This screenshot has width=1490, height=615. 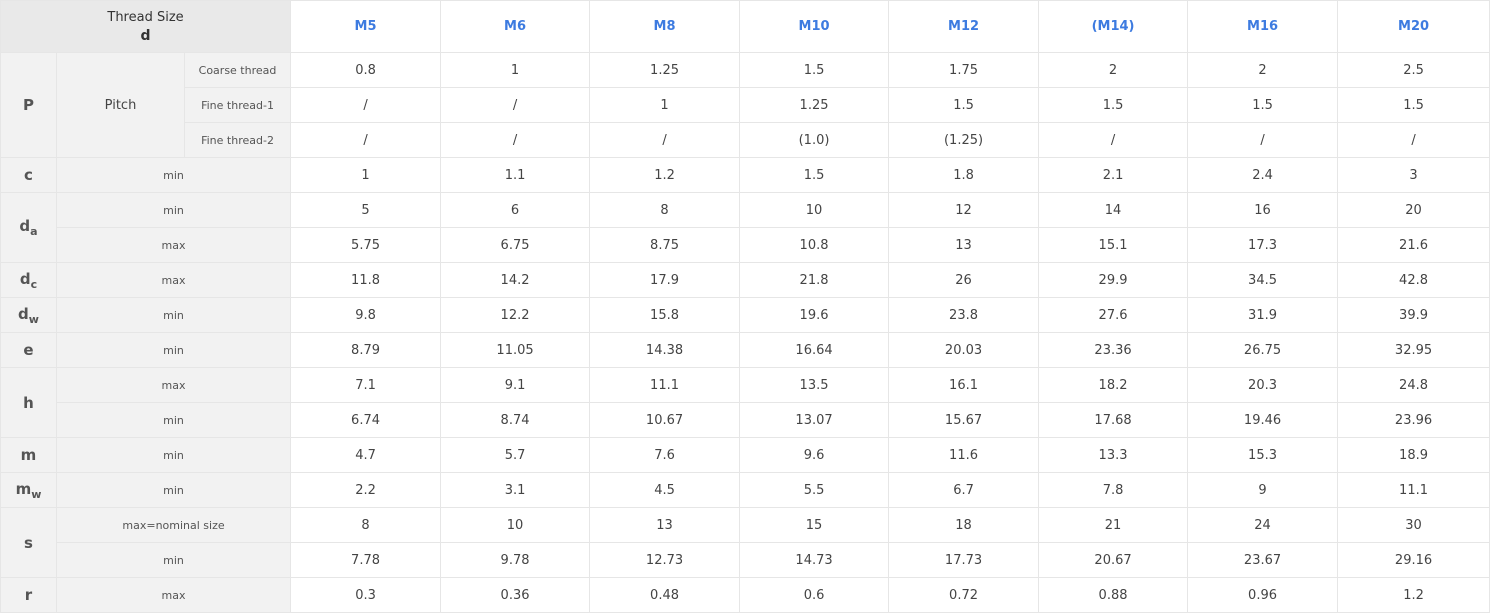 I want to click on table-cell: 5.5, so click(x=814, y=490).